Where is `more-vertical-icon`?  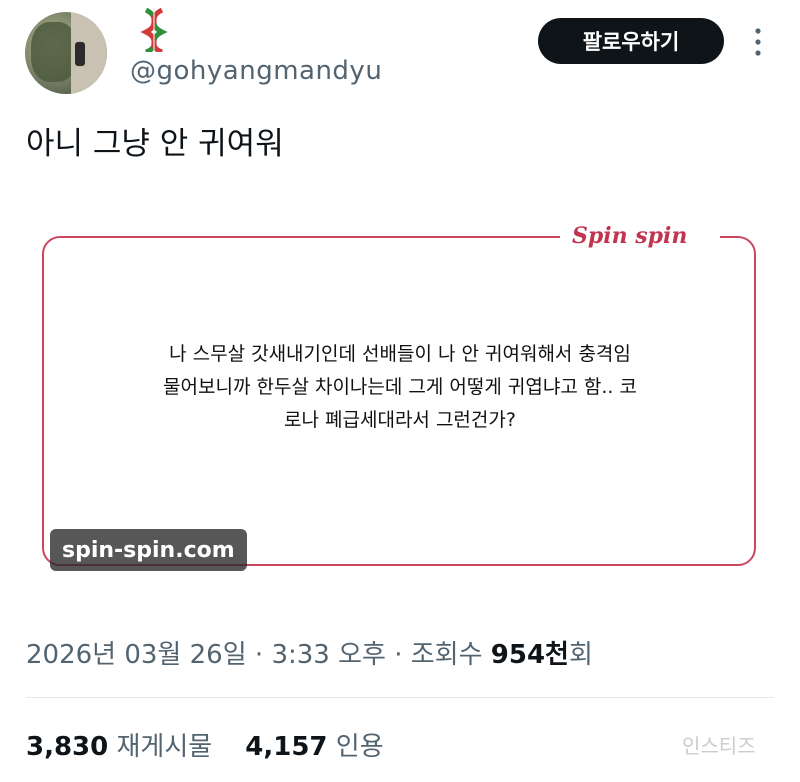
more-vertical-icon is located at coordinates (758, 42).